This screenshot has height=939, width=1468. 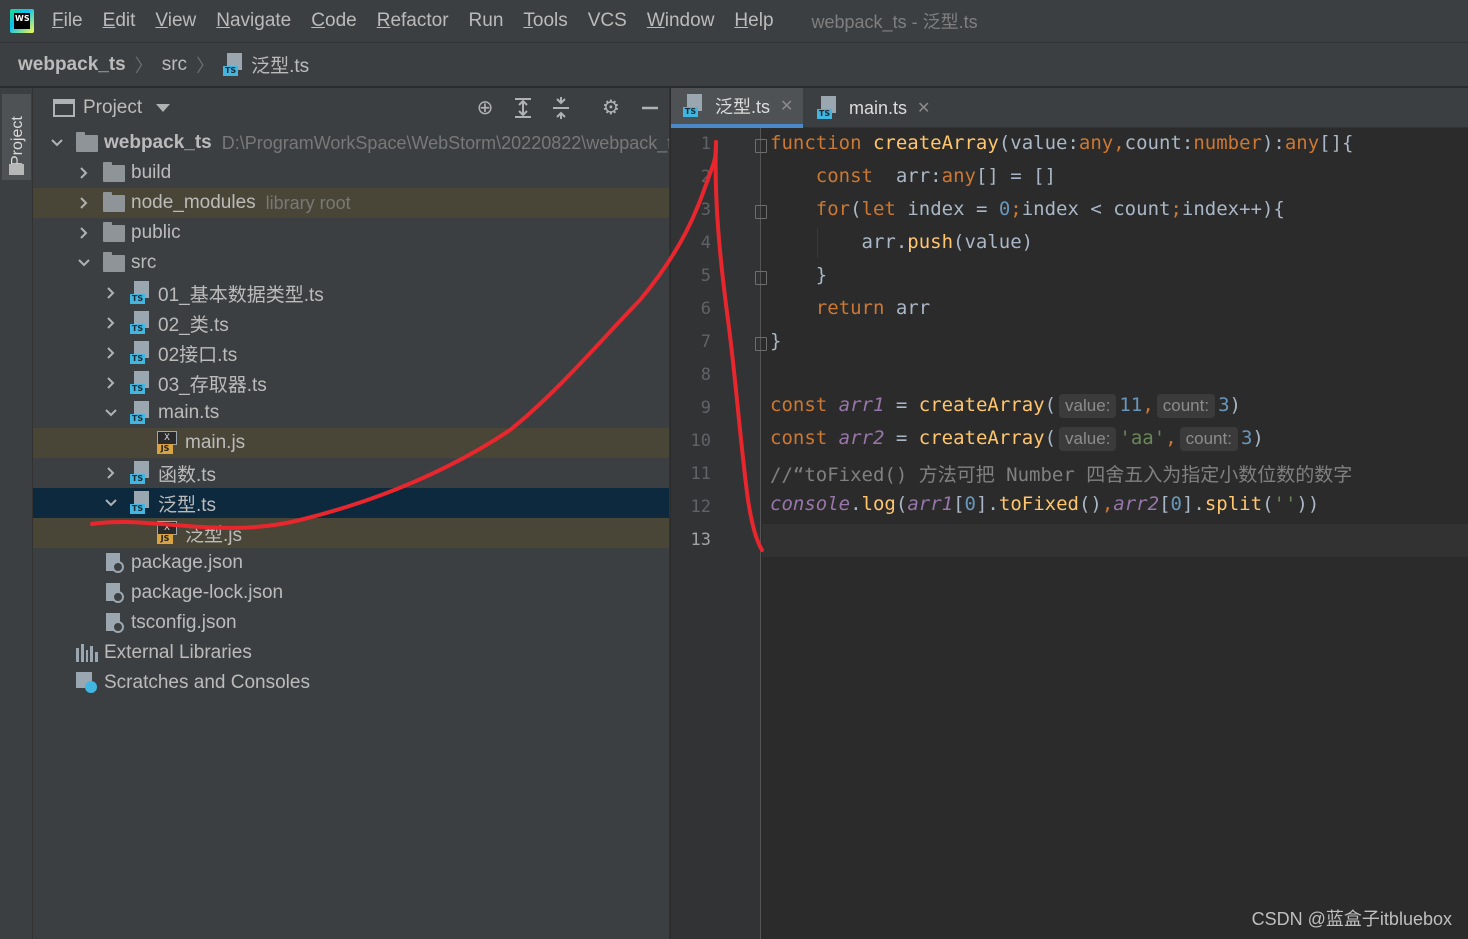 I want to click on tree-item-tsconfig-json: tsconfig.json, so click(x=351, y=623).